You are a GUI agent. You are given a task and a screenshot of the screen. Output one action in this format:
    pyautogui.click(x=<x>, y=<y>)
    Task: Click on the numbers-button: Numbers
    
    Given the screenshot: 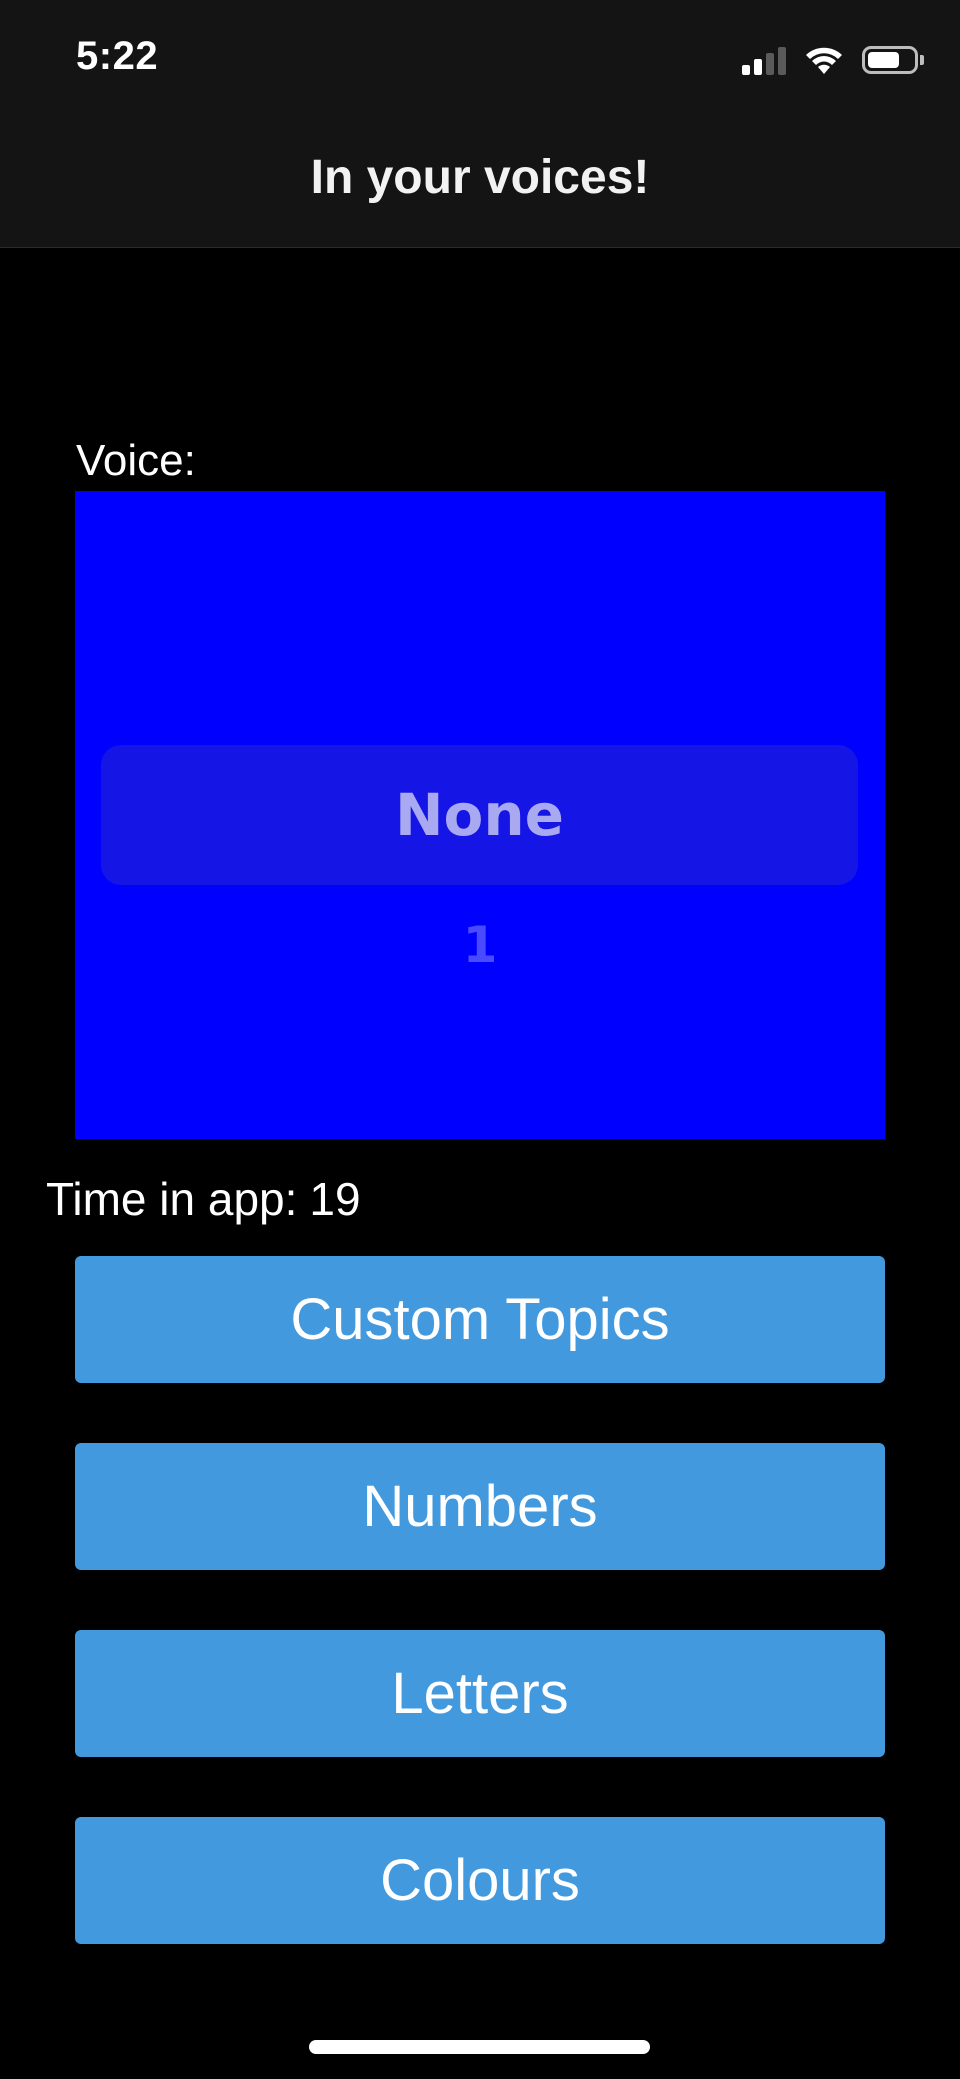 What is the action you would take?
    pyautogui.click(x=480, y=1506)
    